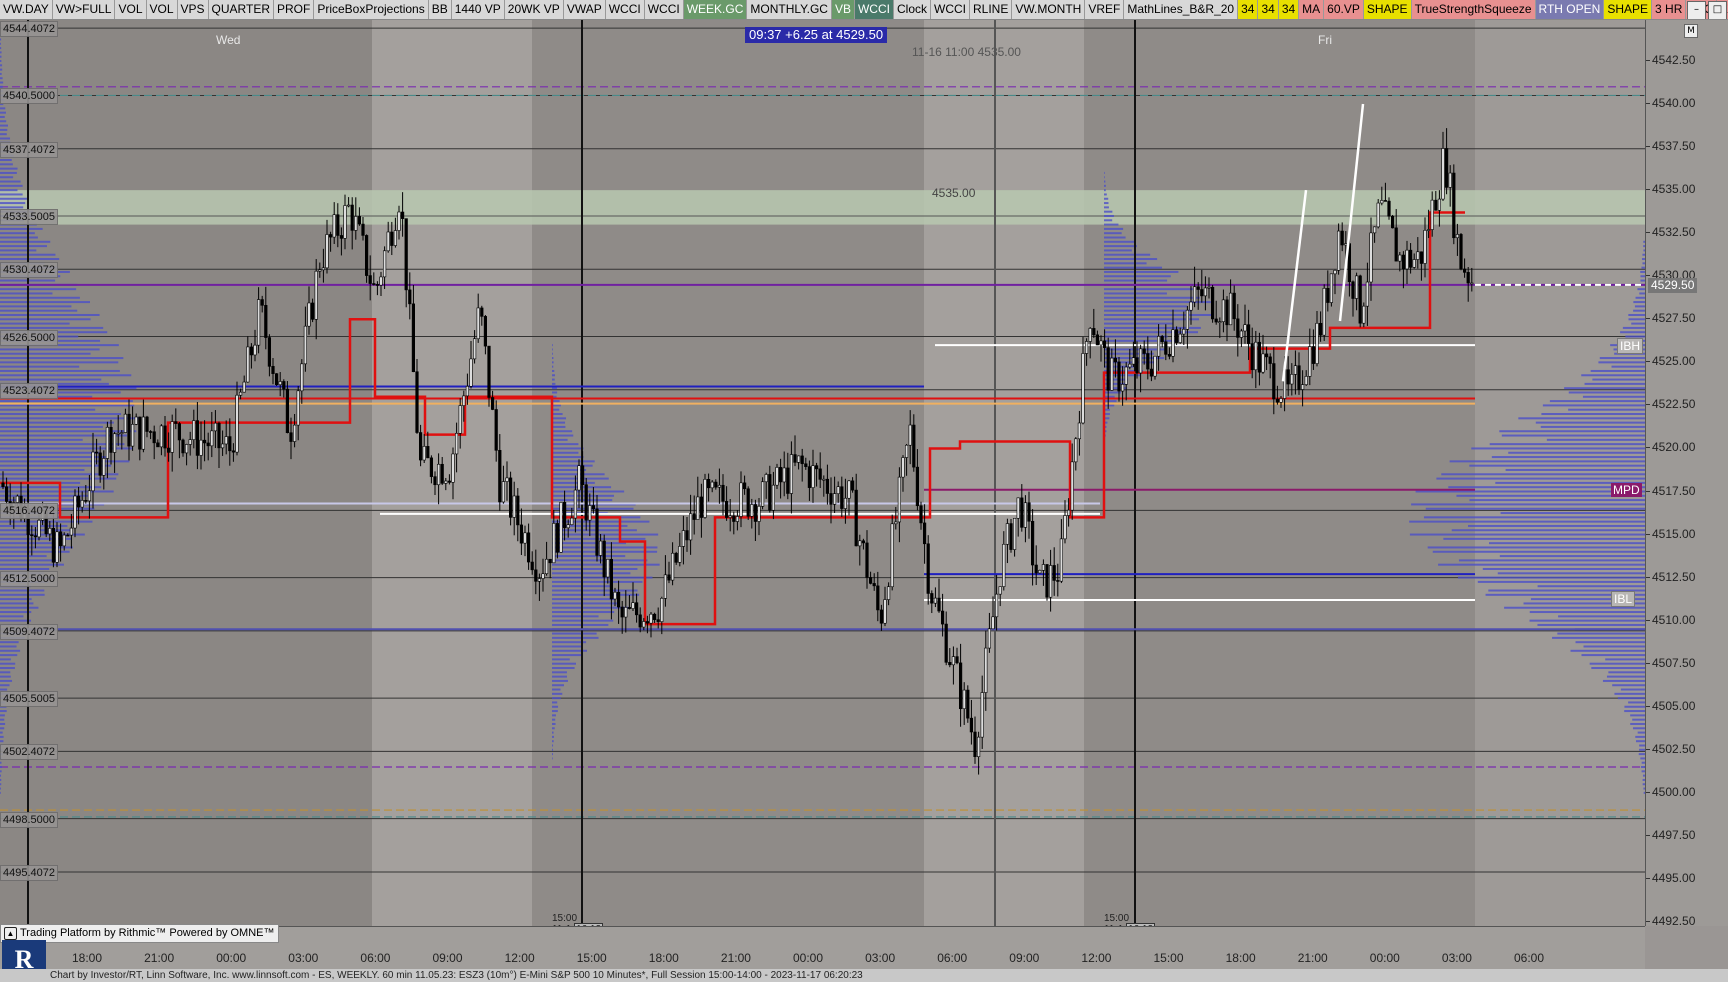  I want to click on price-tick: 4502.50, so click(1670, 748).